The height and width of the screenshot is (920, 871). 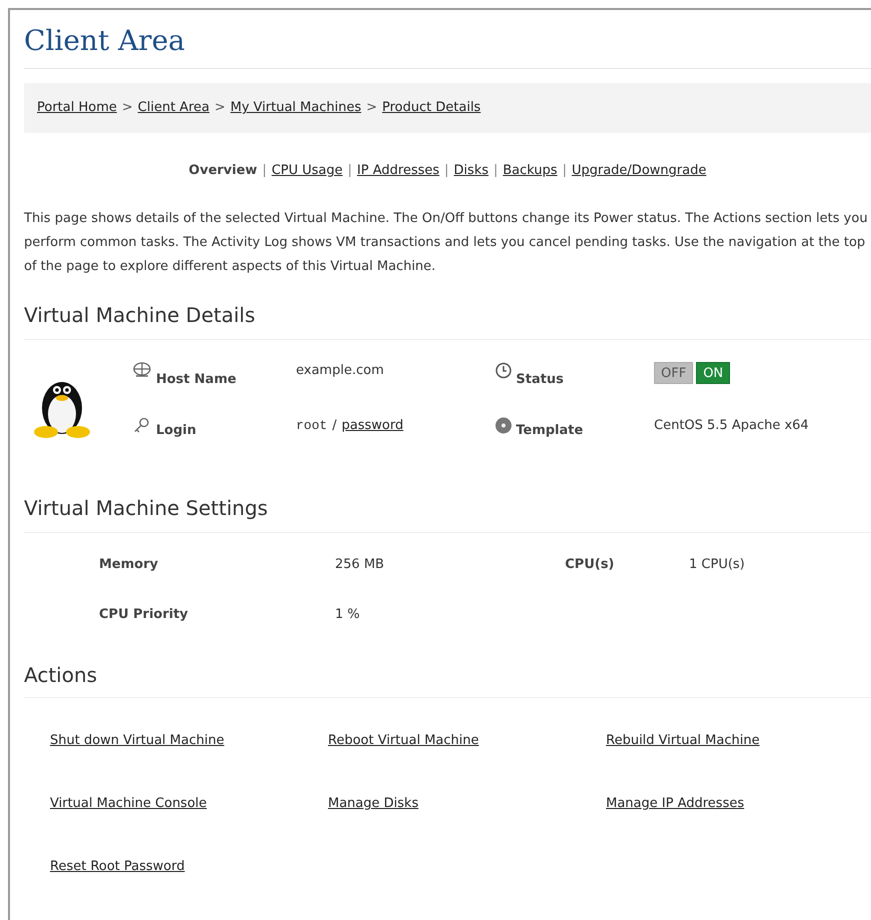 What do you see at coordinates (296, 108) in the screenshot?
I see `breadcrumb-link: My Virtual Machines` at bounding box center [296, 108].